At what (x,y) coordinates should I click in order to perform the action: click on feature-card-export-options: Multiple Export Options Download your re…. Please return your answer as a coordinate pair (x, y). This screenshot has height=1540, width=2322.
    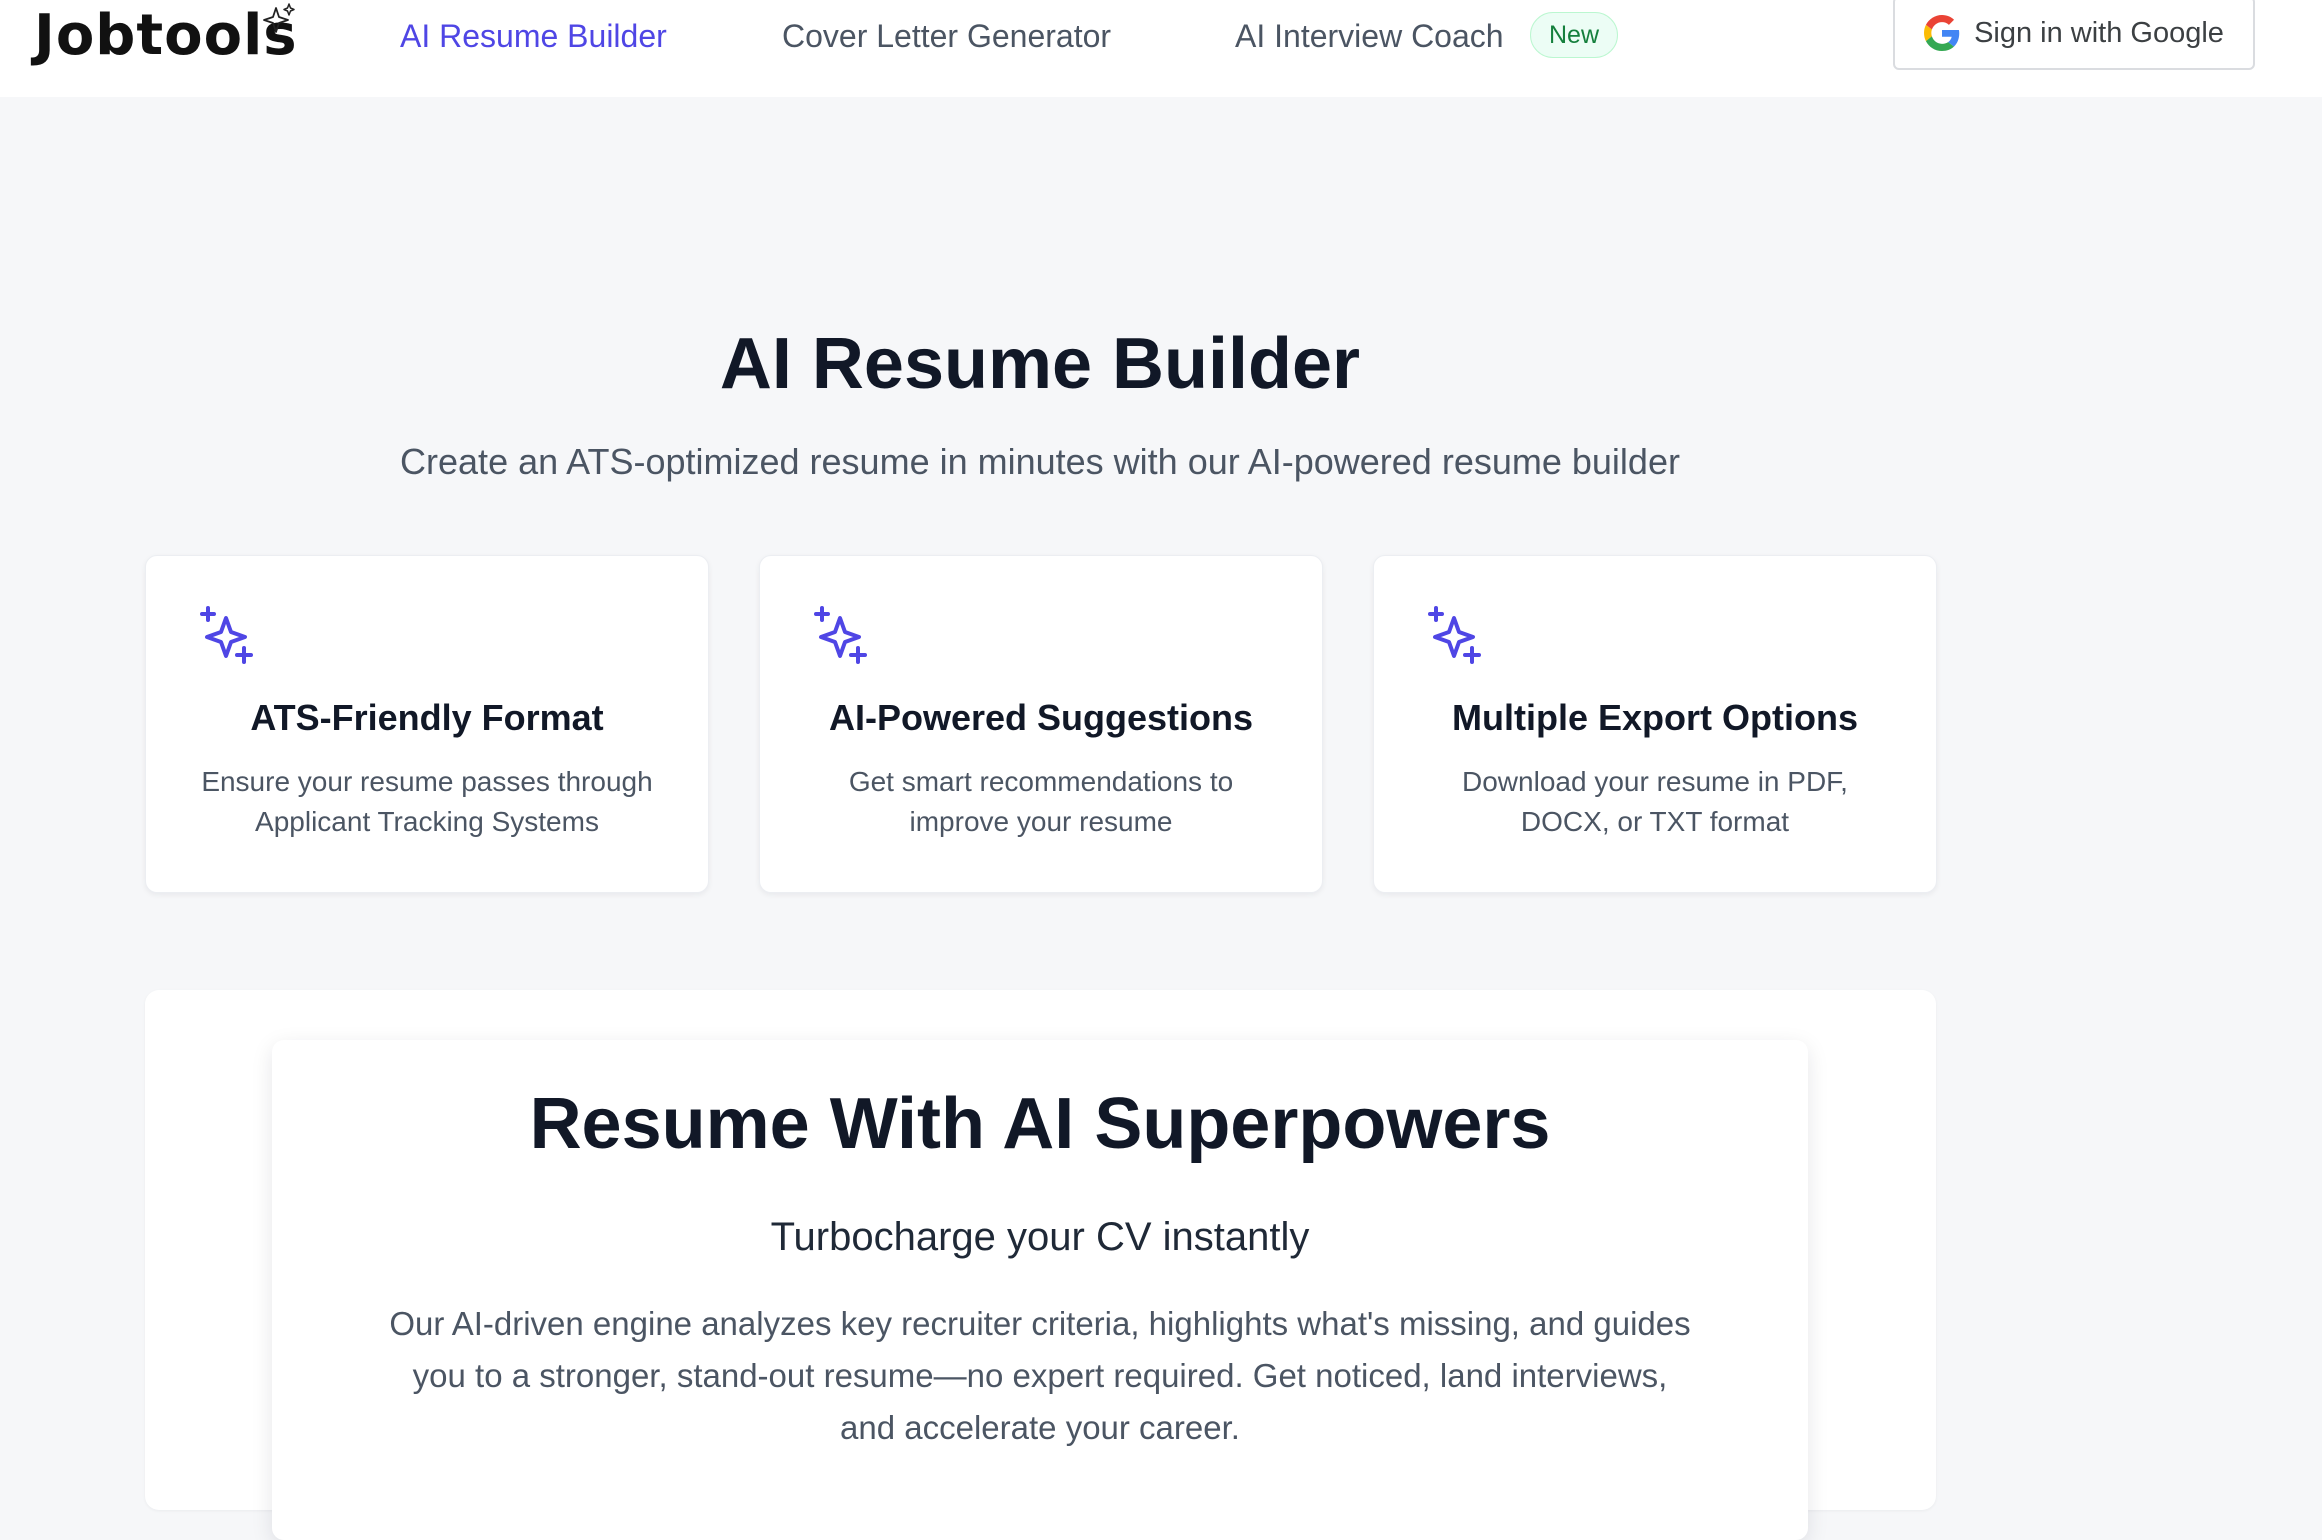
    Looking at the image, I should click on (1655, 724).